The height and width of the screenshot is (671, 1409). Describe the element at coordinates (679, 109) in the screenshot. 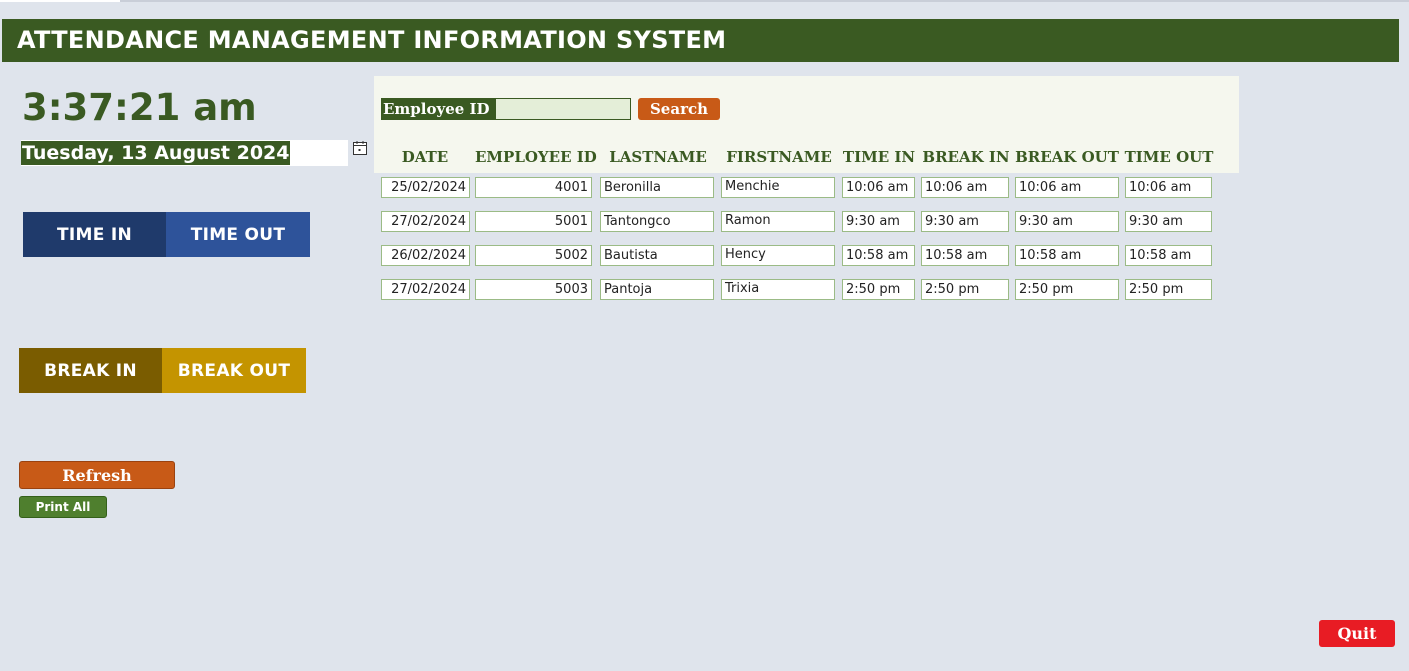

I see `search-button: Search` at that location.